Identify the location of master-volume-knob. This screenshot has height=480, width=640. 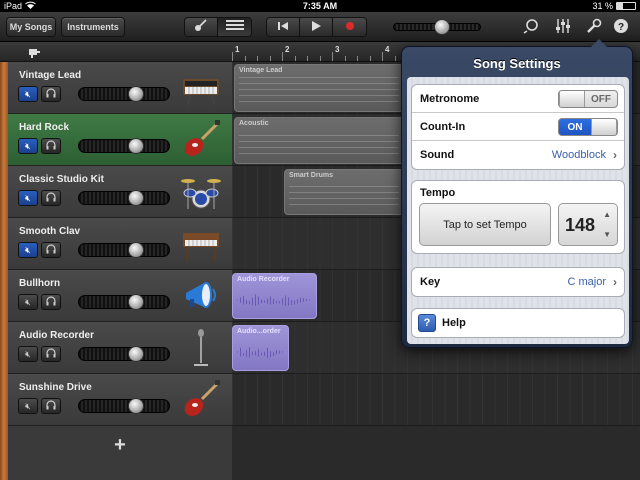
(442, 27).